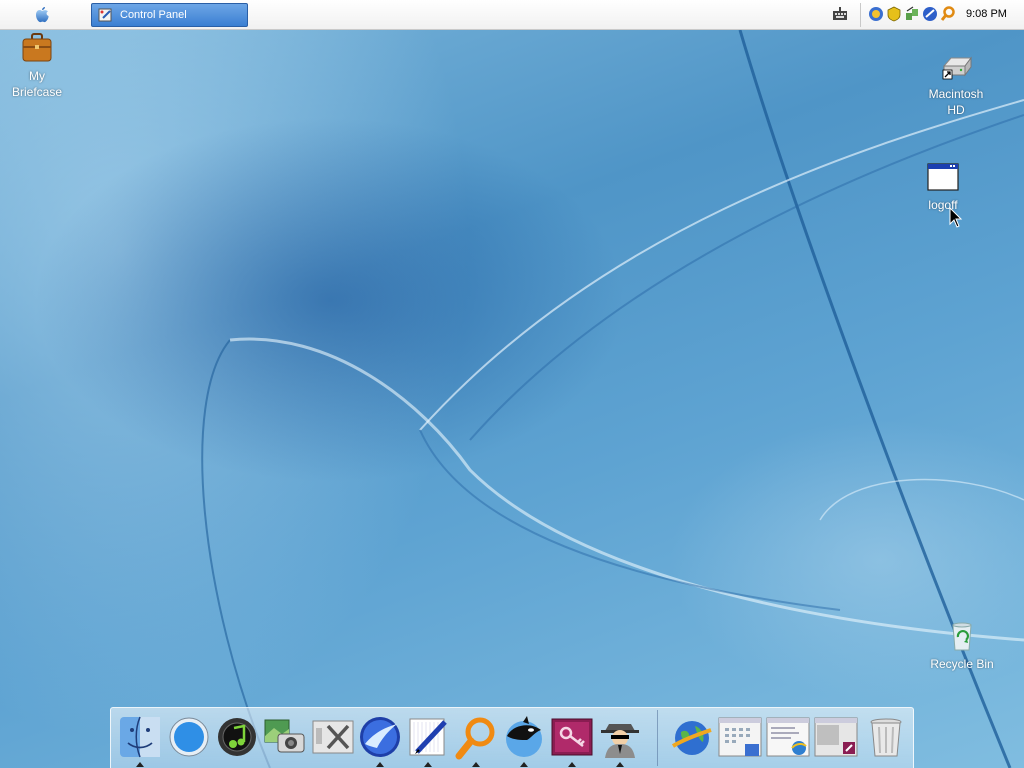  What do you see at coordinates (956, 110) in the screenshot?
I see `desktop-icon-label: HD` at bounding box center [956, 110].